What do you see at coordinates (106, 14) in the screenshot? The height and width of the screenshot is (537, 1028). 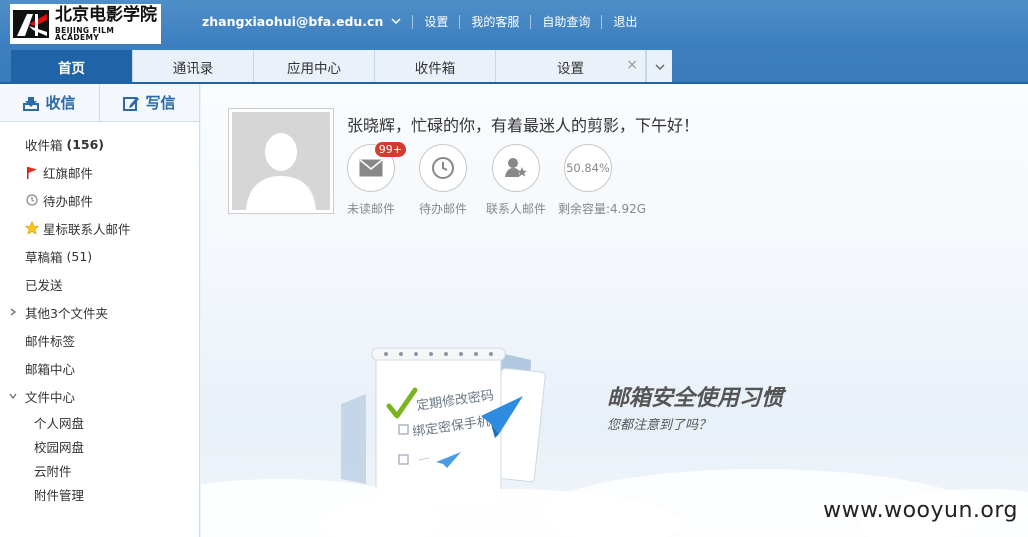 I see `logo-text-cn: 北京电影学院` at bounding box center [106, 14].